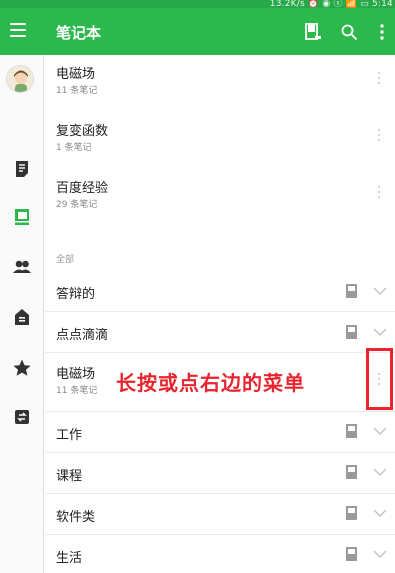 The image size is (395, 573). Describe the element at coordinates (379, 379) in the screenshot. I see `annotation-highlight-box` at that location.